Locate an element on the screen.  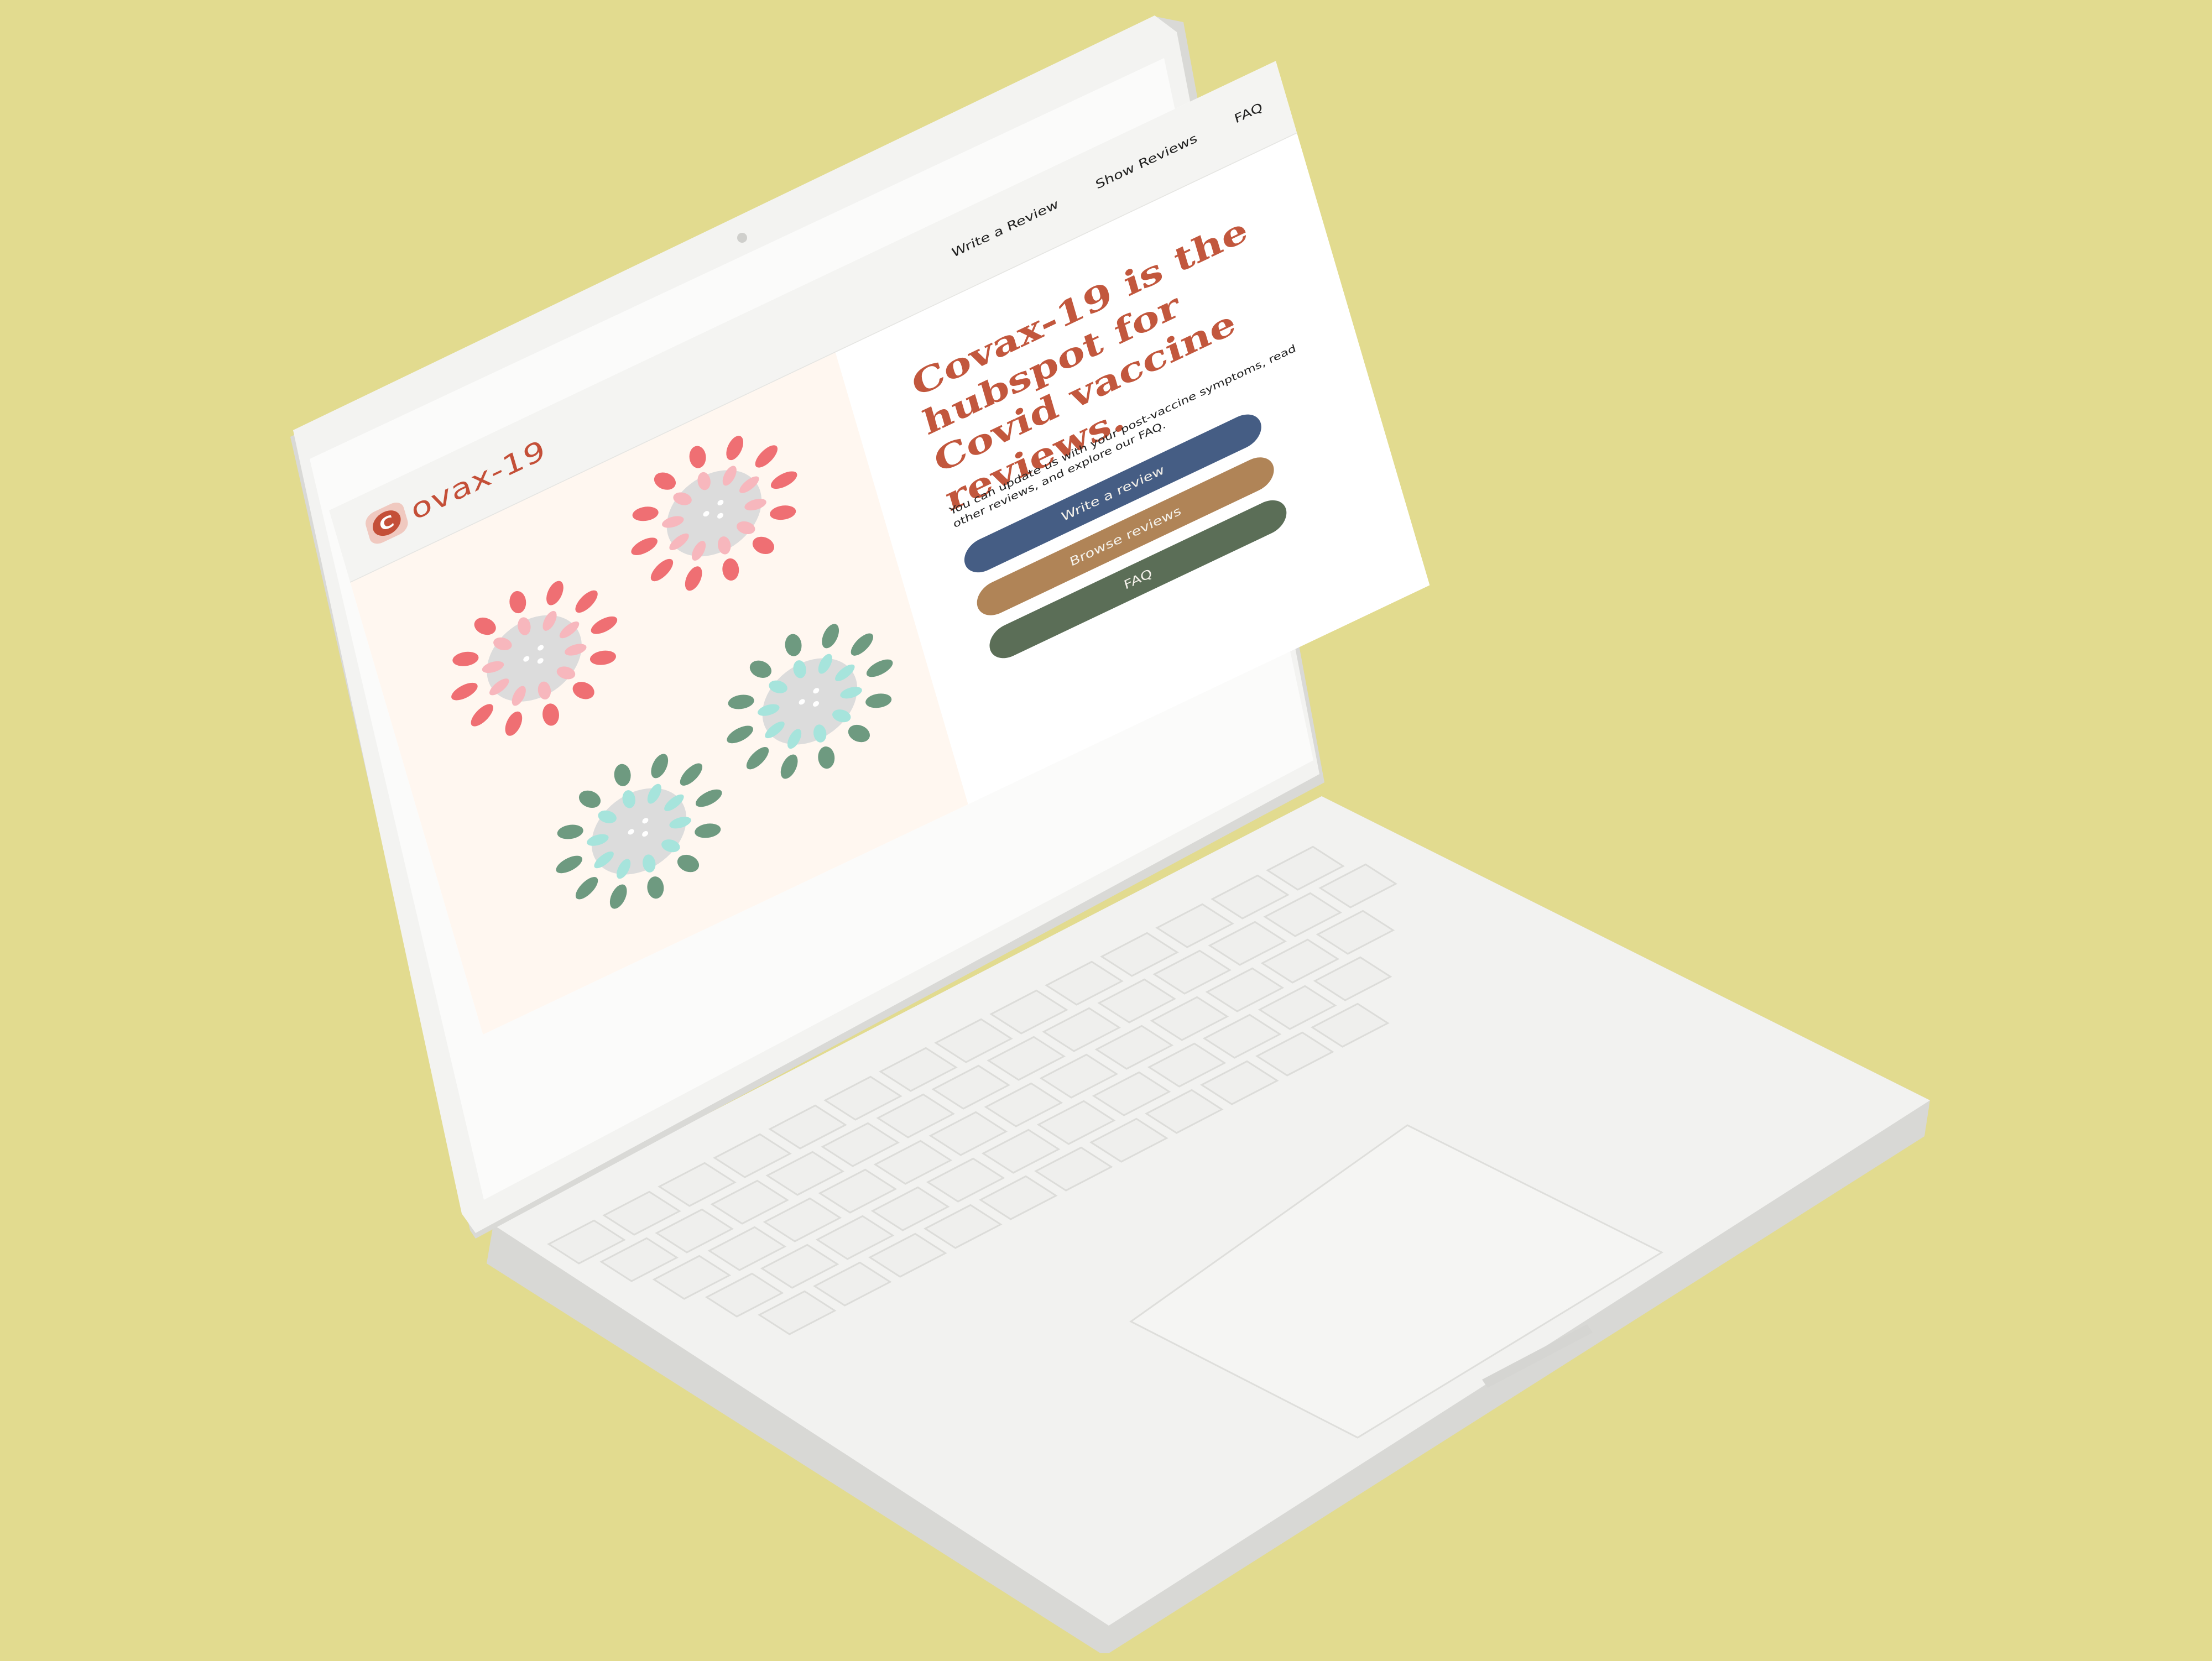
logo-badge-icon: C is located at coordinates (387, 523).